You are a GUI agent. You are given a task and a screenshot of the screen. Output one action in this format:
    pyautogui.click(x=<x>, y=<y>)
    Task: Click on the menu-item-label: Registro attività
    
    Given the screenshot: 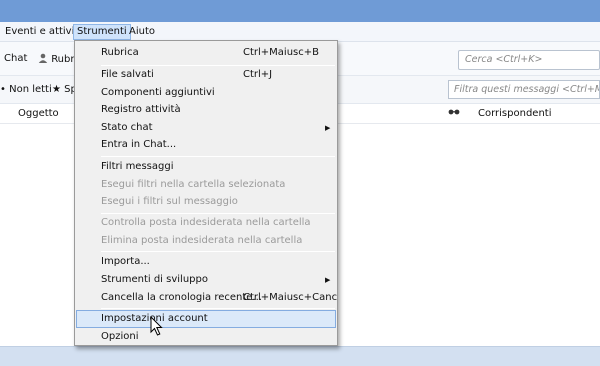 What is the action you would take?
    pyautogui.click(x=141, y=109)
    